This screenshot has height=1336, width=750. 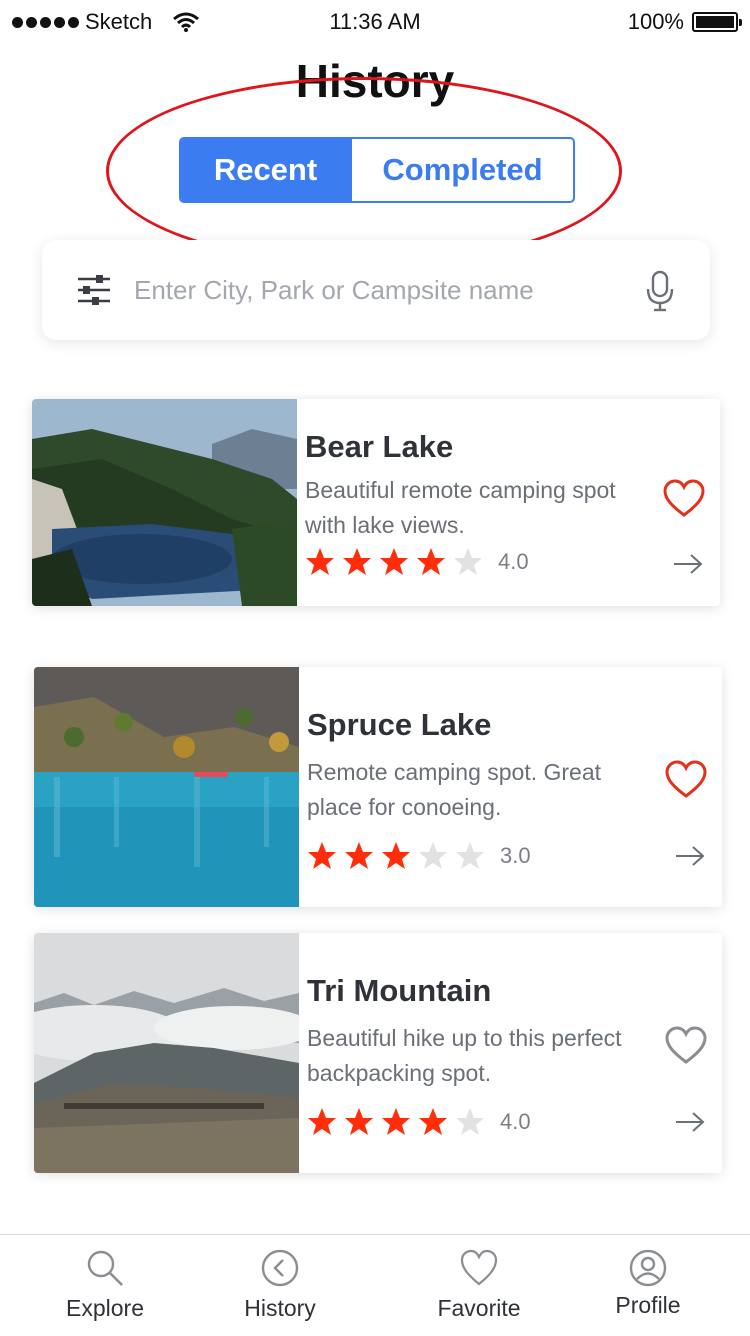 I want to click on search-bar, so click(x=376, y=290).